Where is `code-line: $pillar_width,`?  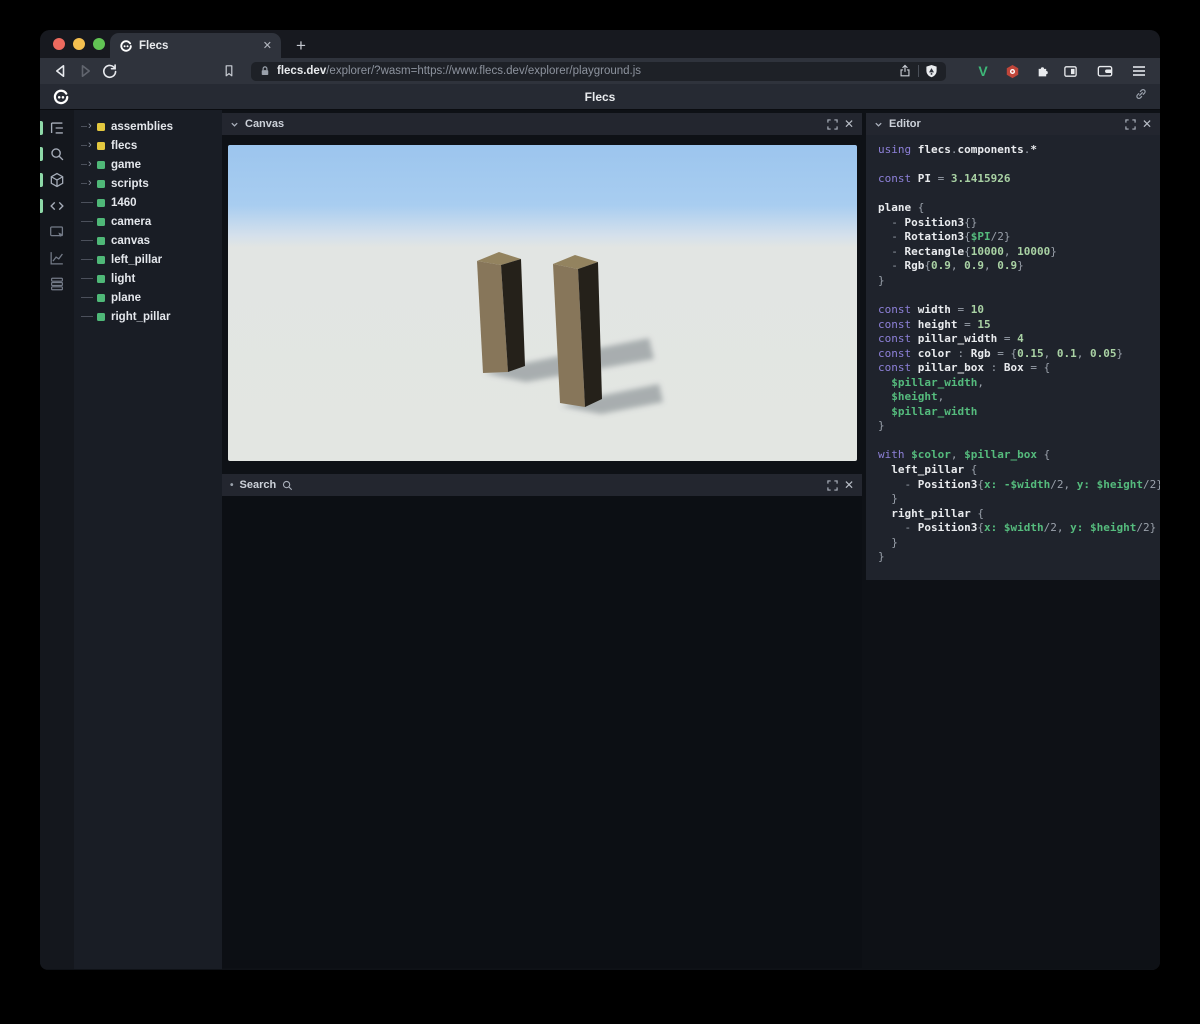
code-line: $pillar_width, is located at coordinates (931, 382).